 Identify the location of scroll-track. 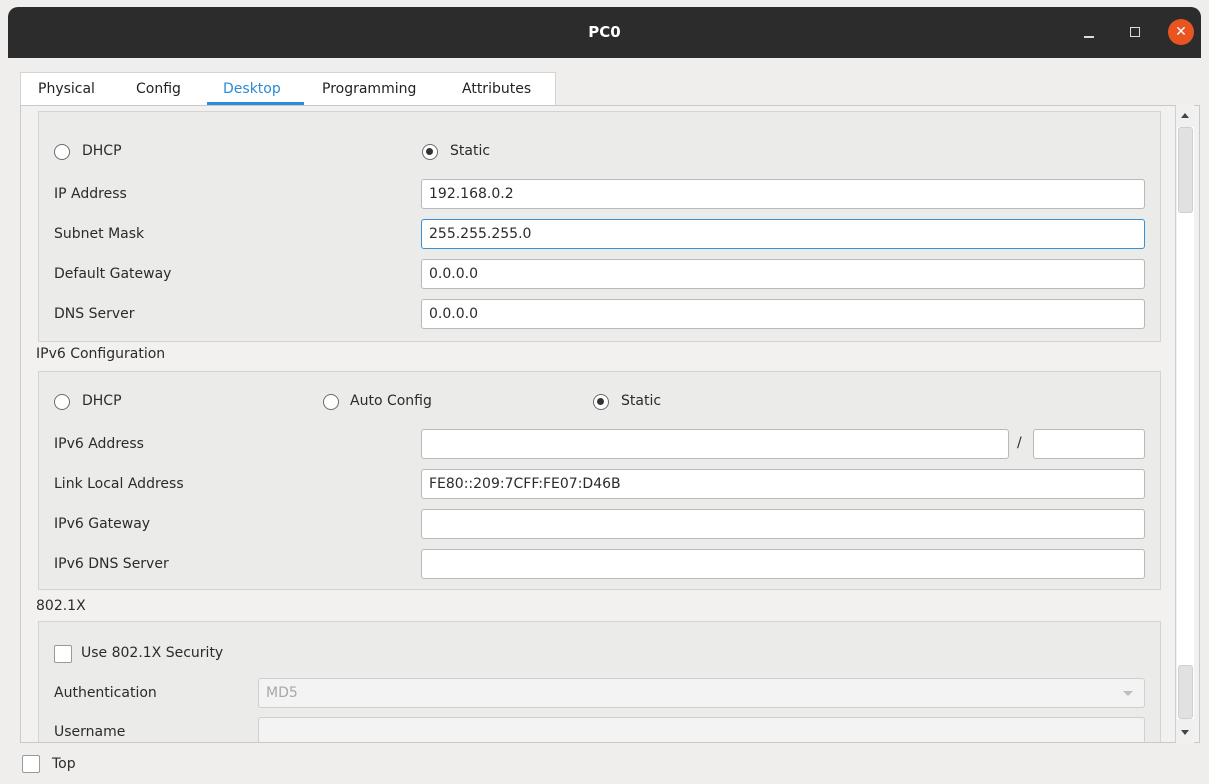
(1185, 423).